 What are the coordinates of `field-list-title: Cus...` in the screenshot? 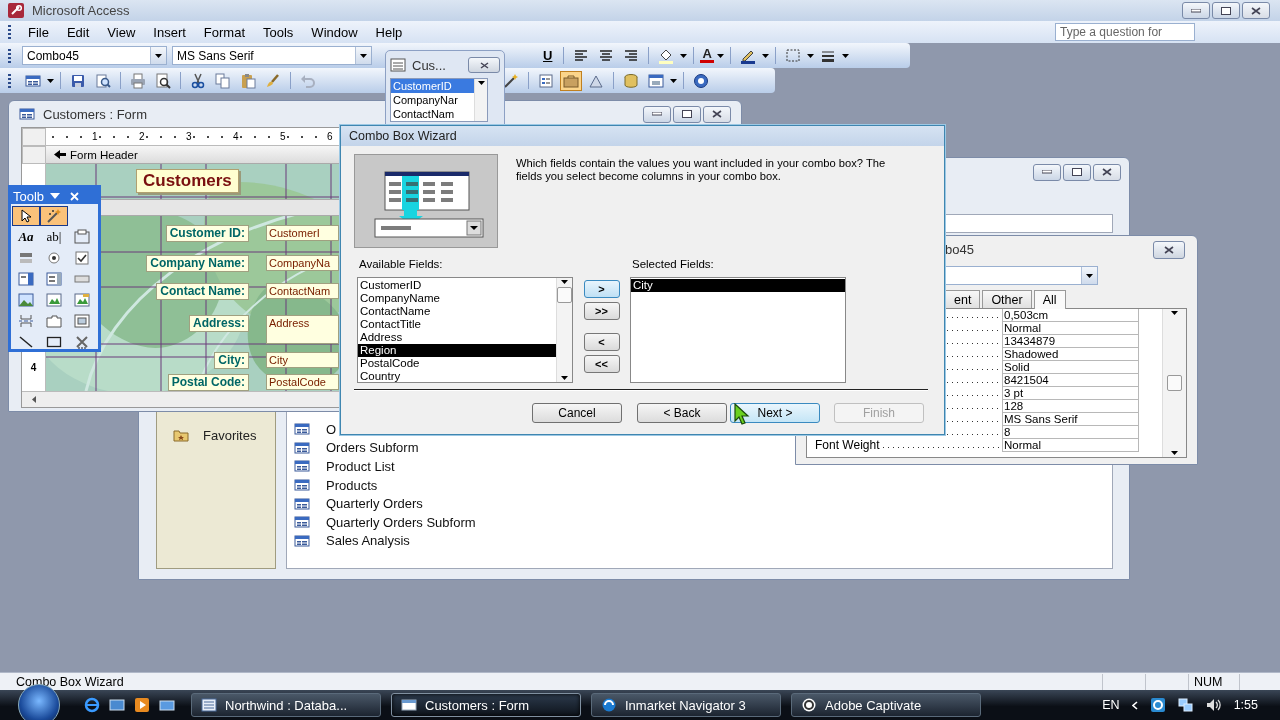 It's located at (429, 65).